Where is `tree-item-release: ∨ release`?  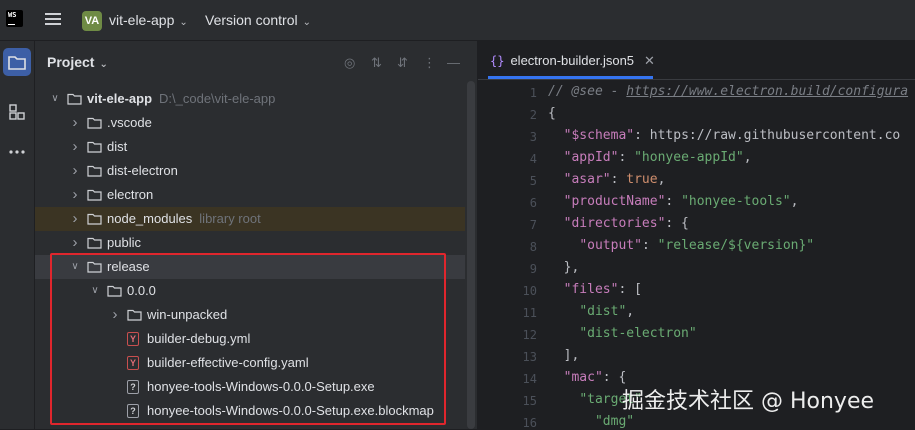 tree-item-release: ∨ release is located at coordinates (250, 267).